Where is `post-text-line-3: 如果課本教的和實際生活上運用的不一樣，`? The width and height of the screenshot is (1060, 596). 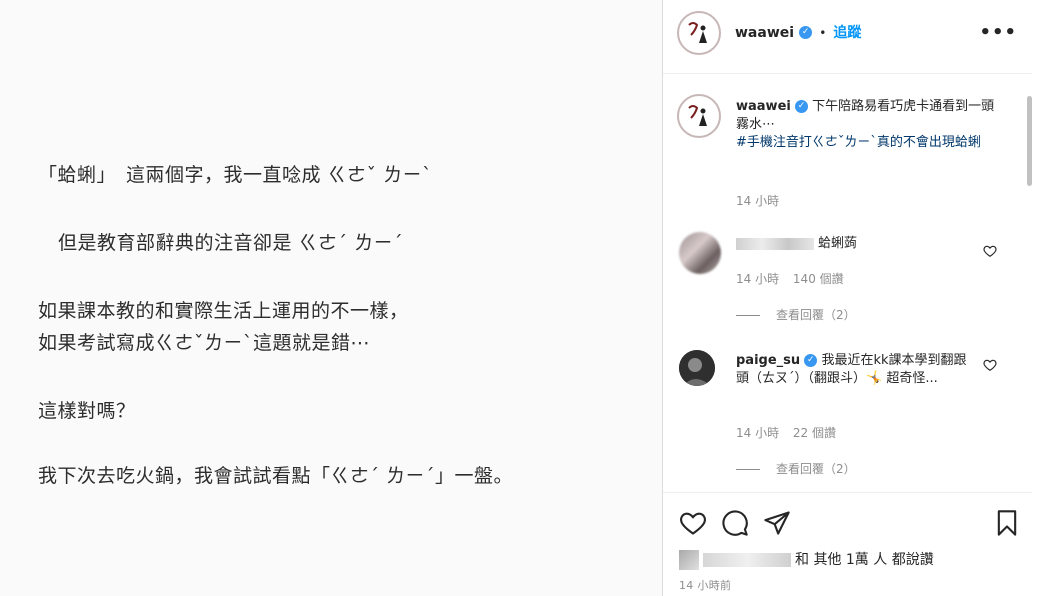
post-text-line-3: 如果課本教的和實際生活上運用的不一樣， is located at coordinates (223, 311).